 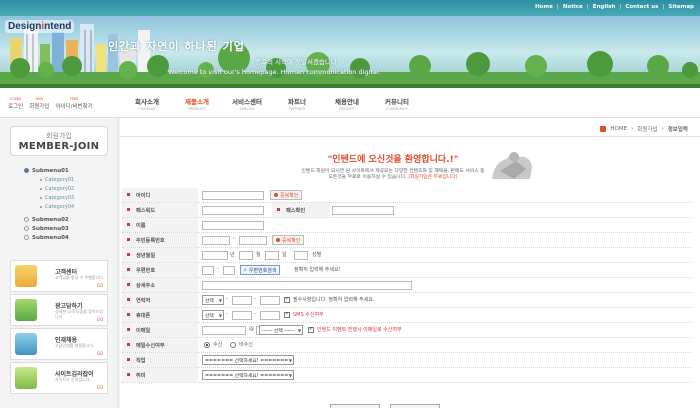 I want to click on birth-month-input, so click(x=246, y=255).